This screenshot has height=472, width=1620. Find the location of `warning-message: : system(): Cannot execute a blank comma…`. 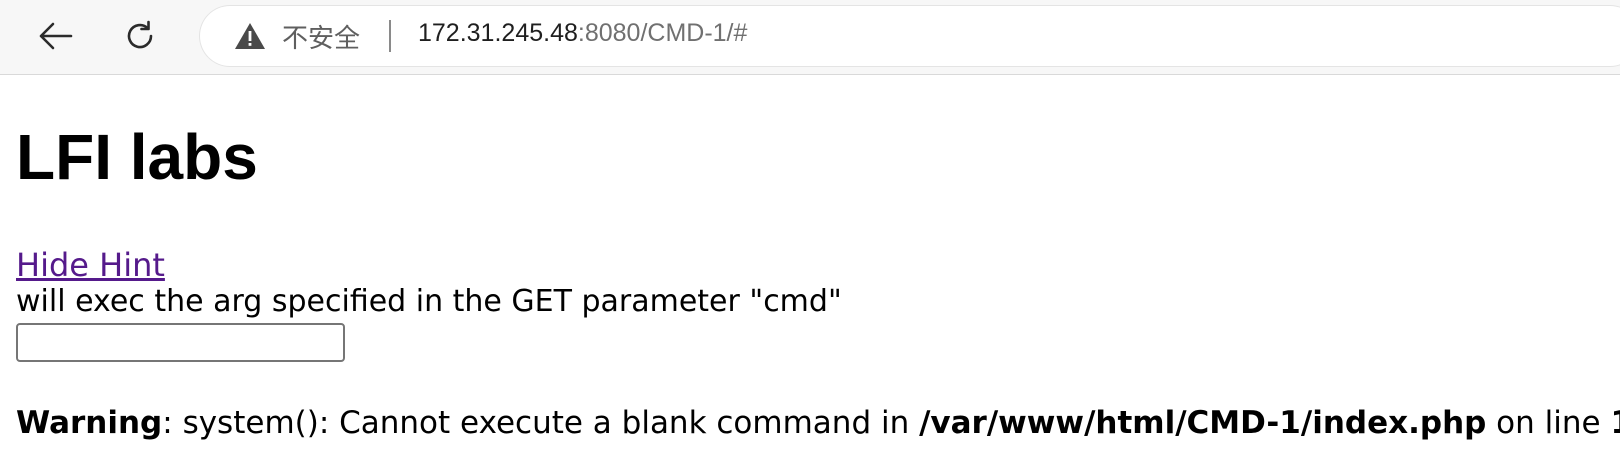

warning-message: : system(): Cannot execute a blank comma… is located at coordinates (541, 423).